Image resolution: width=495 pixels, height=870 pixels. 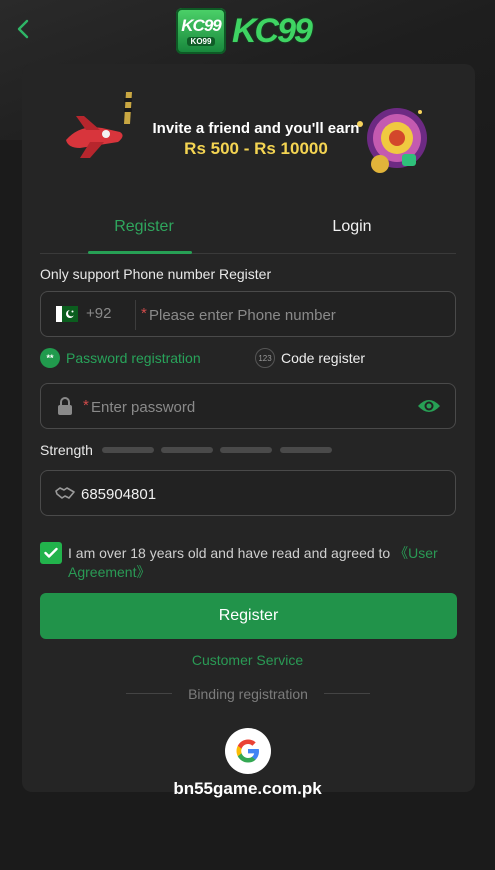 I want to click on logo-badge: KC99 KO99, so click(x=201, y=31).